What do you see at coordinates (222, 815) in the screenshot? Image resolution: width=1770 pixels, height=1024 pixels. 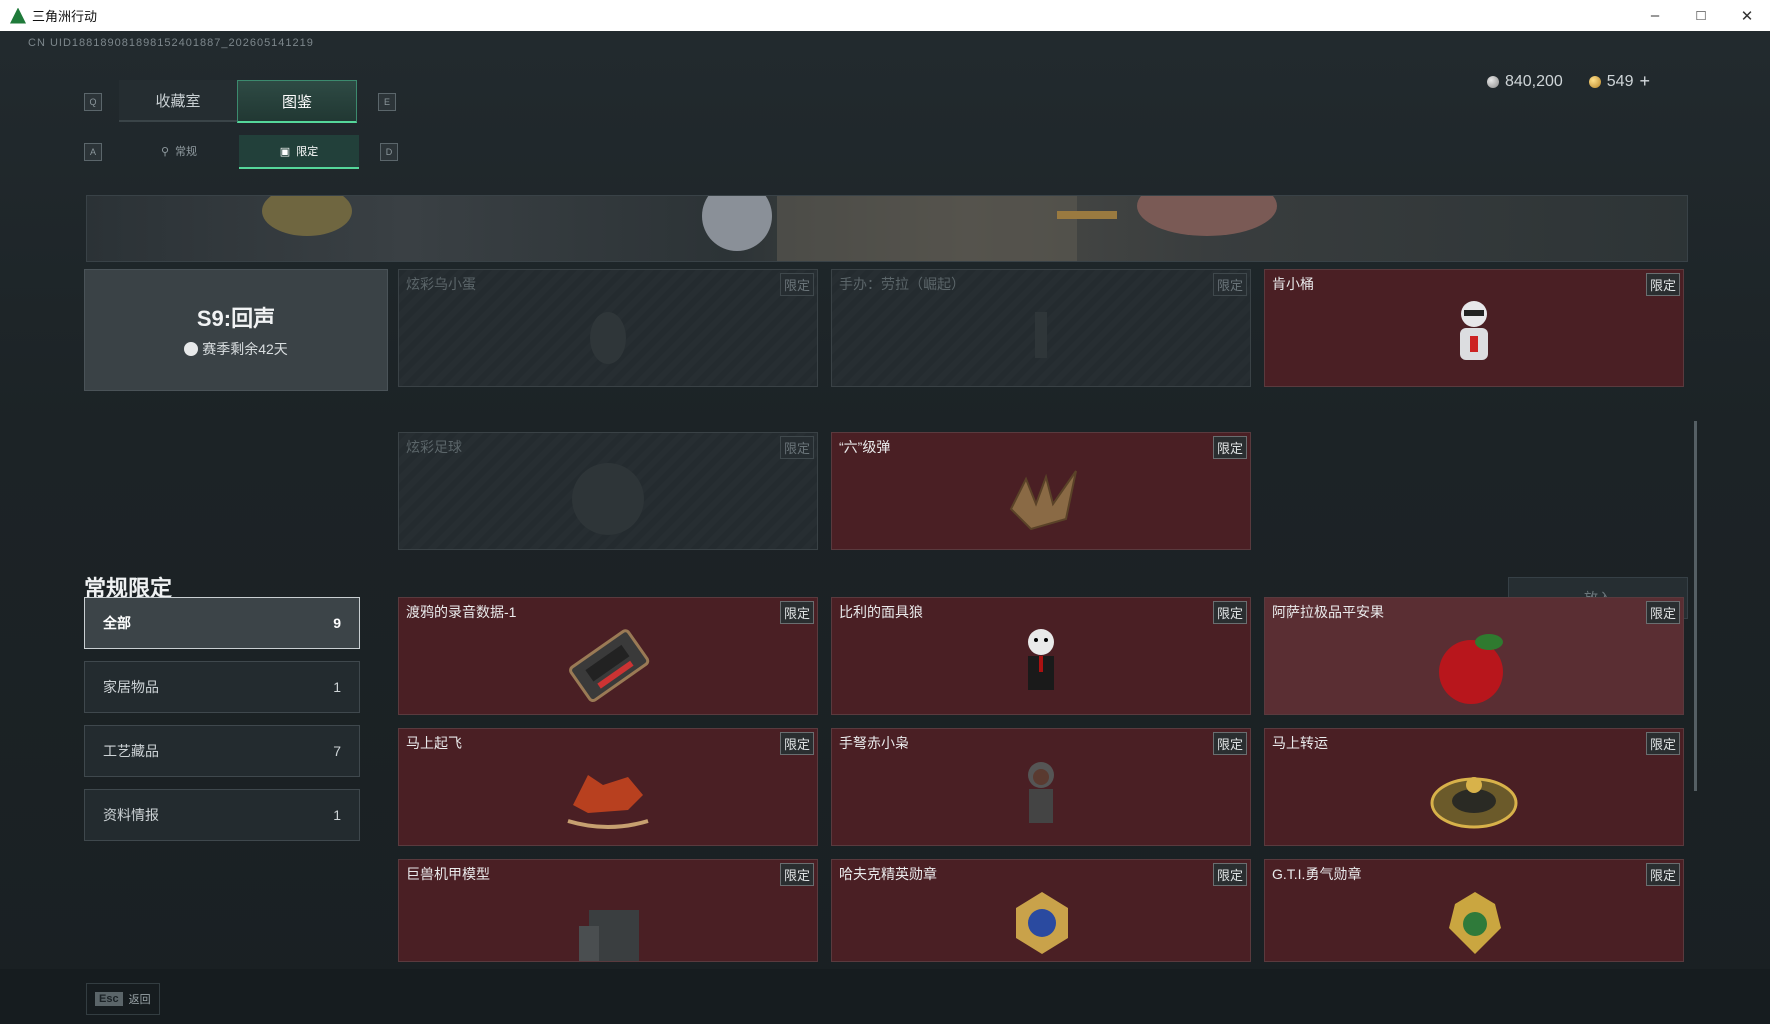 I see `category-intel: 资料情报 1` at bounding box center [222, 815].